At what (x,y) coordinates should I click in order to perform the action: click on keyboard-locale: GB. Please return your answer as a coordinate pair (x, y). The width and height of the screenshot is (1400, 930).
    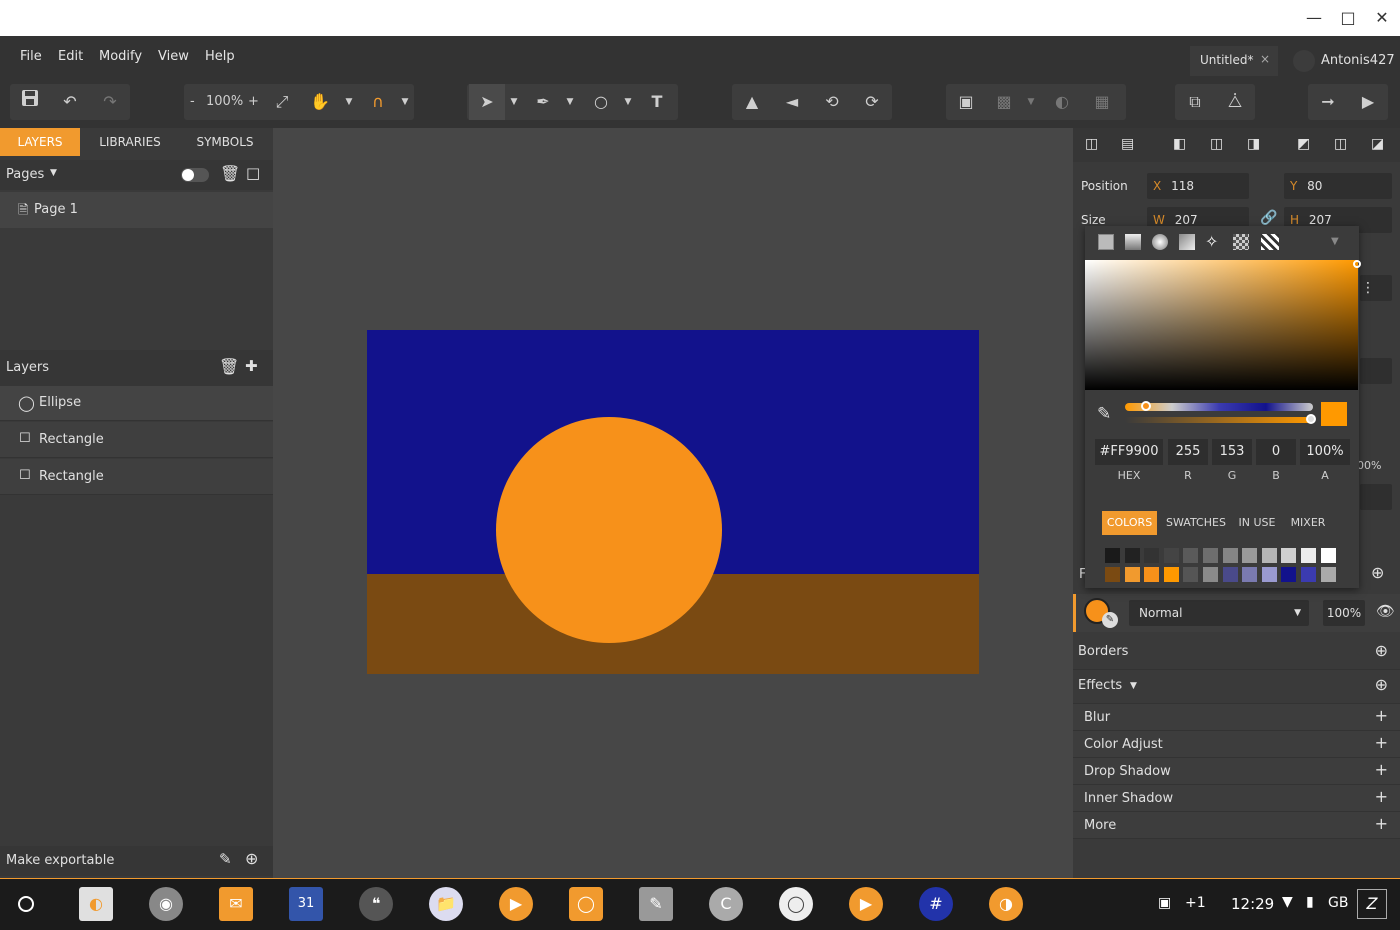
    Looking at the image, I should click on (1338, 903).